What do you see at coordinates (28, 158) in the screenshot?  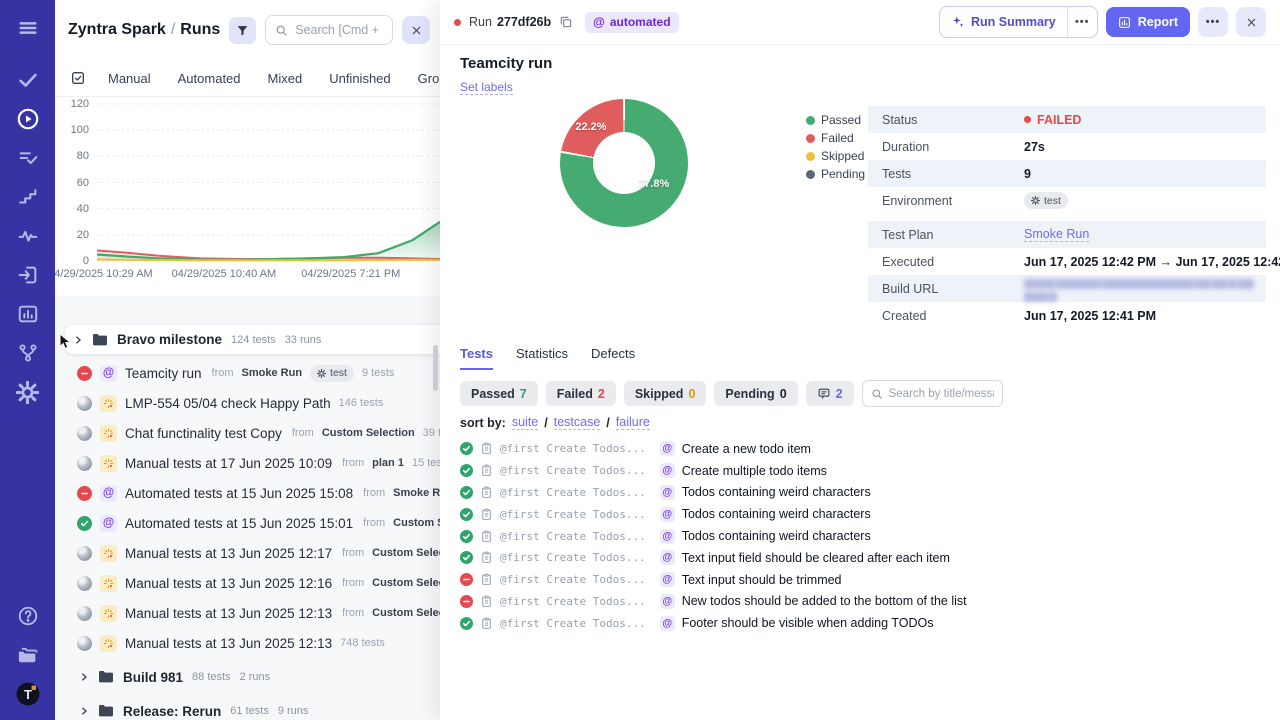 I see `list-check-icon` at bounding box center [28, 158].